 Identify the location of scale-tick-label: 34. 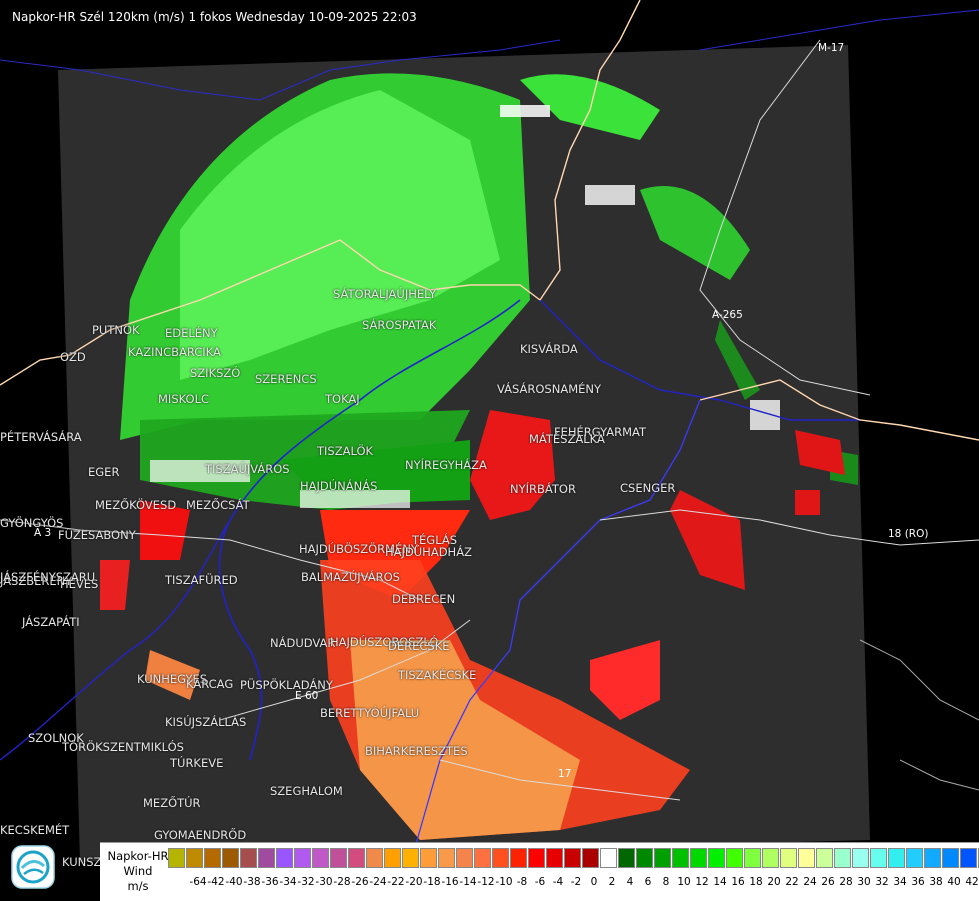
(900, 882).